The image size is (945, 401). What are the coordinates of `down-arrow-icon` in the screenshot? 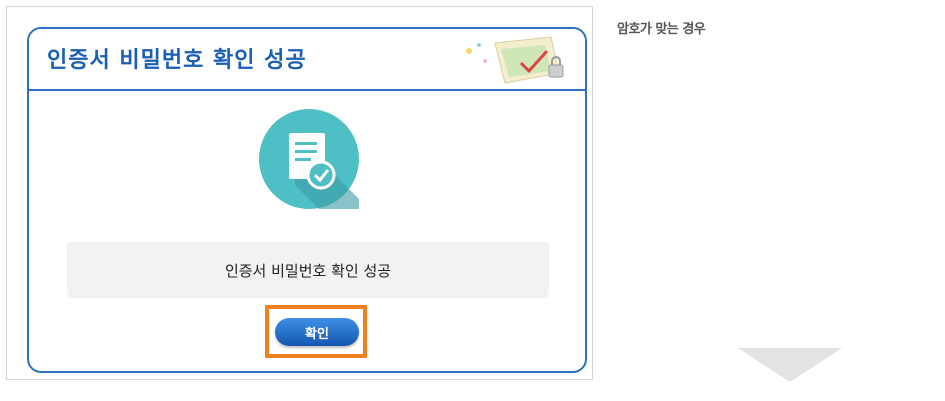 It's located at (790, 365).